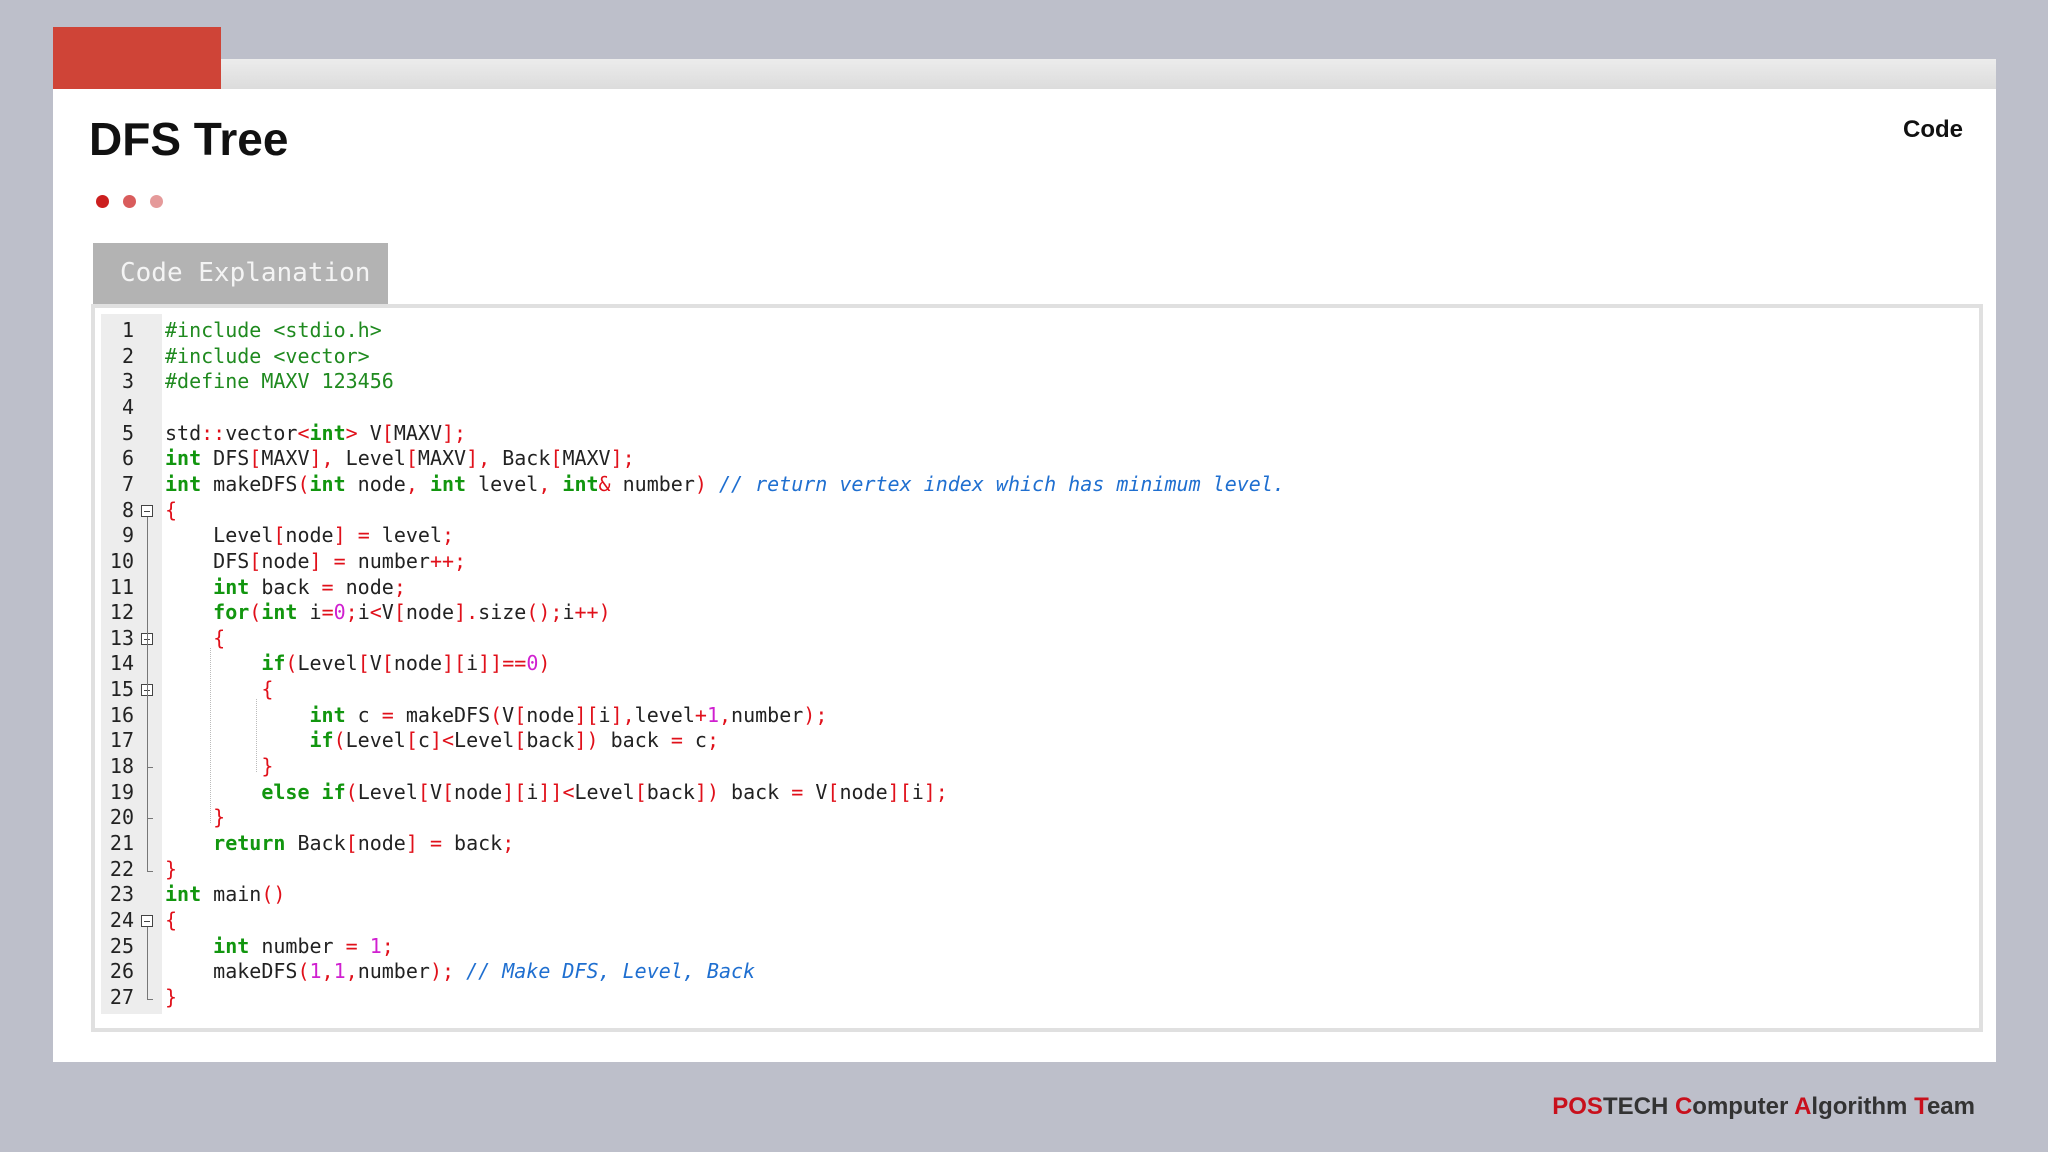 Image resolution: width=2048 pixels, height=1152 pixels. What do you see at coordinates (423, 740) in the screenshot?
I see `code-token: c` at bounding box center [423, 740].